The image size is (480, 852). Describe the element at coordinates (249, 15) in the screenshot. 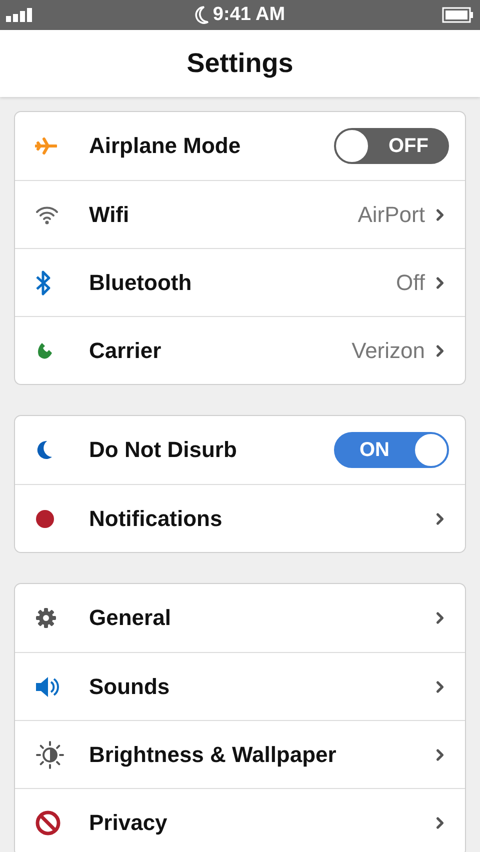

I see `status-time: 9:41 AM` at that location.